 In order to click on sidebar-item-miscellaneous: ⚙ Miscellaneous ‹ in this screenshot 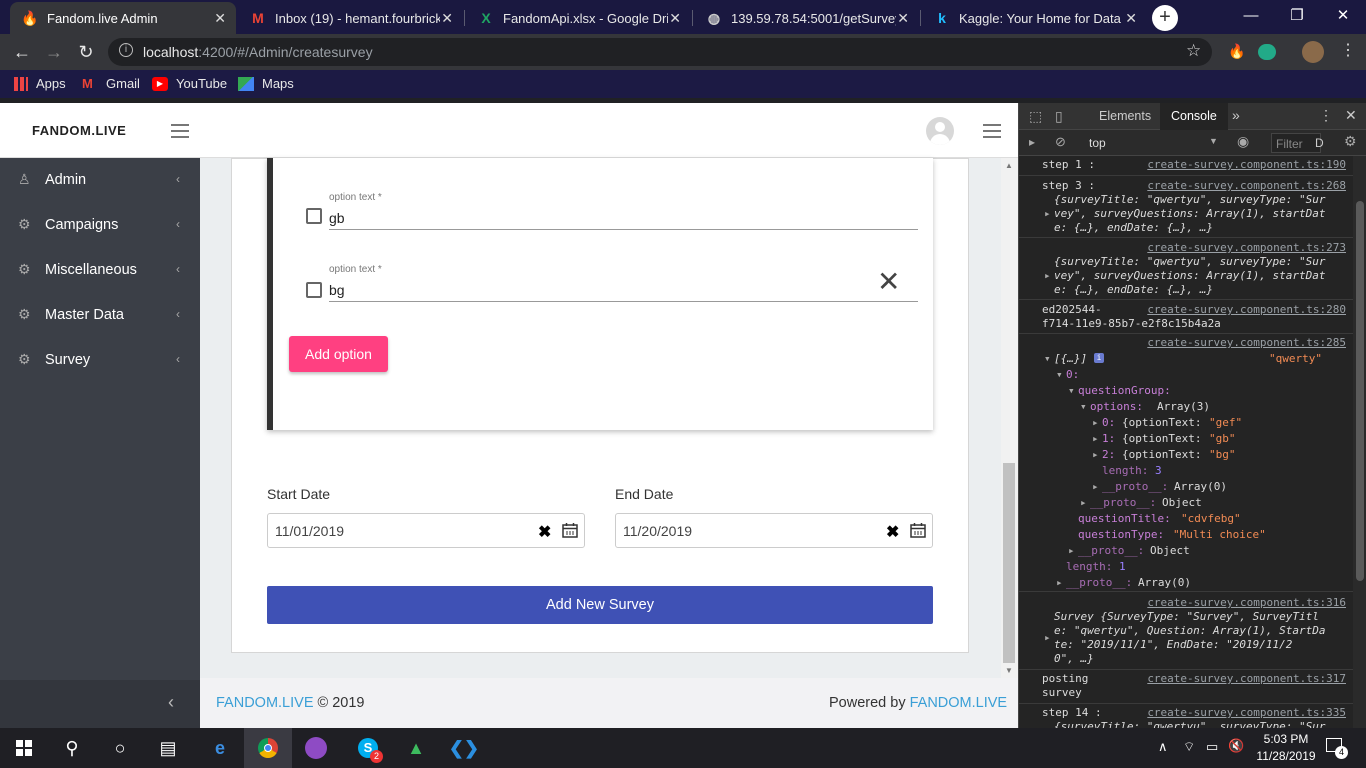, I will do `click(100, 270)`.